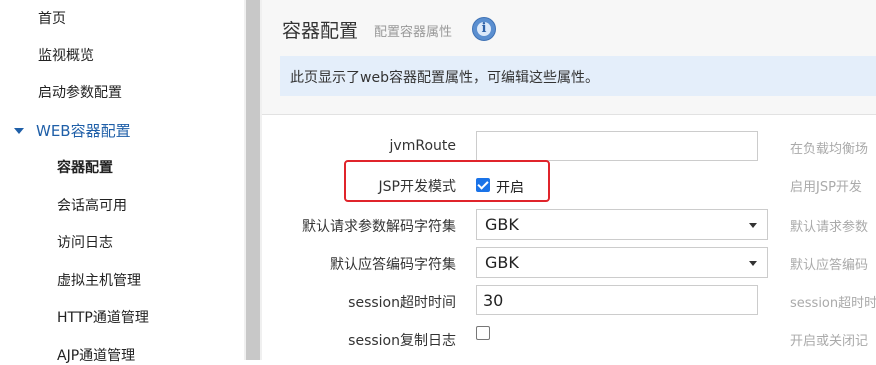 The width and height of the screenshot is (876, 365). I want to click on session-log-help: 开启或关闭记, so click(829, 341).